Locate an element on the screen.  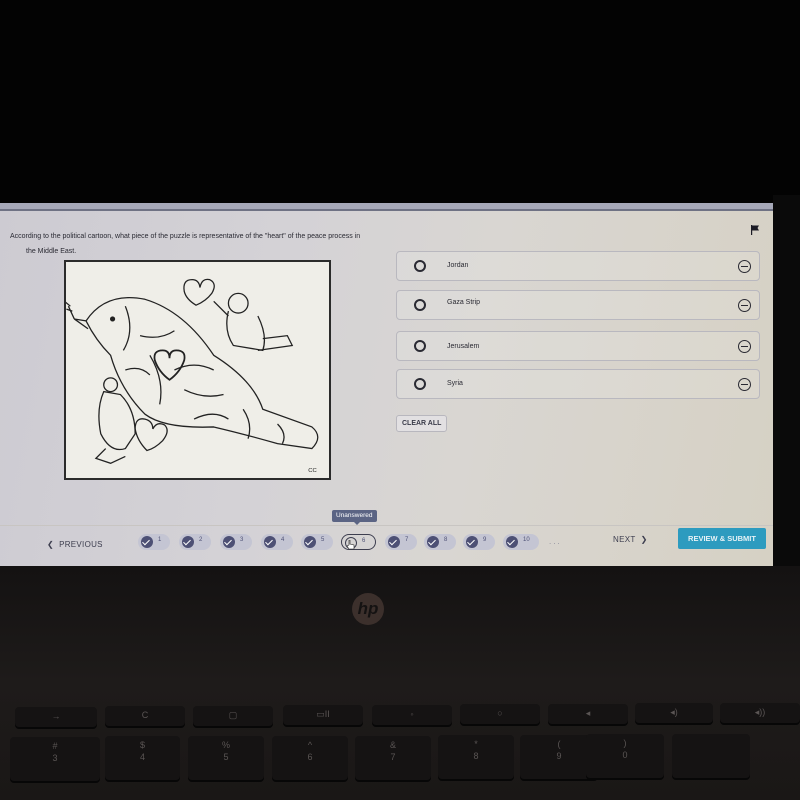
hp-logo: hp is located at coordinates (368, 609).